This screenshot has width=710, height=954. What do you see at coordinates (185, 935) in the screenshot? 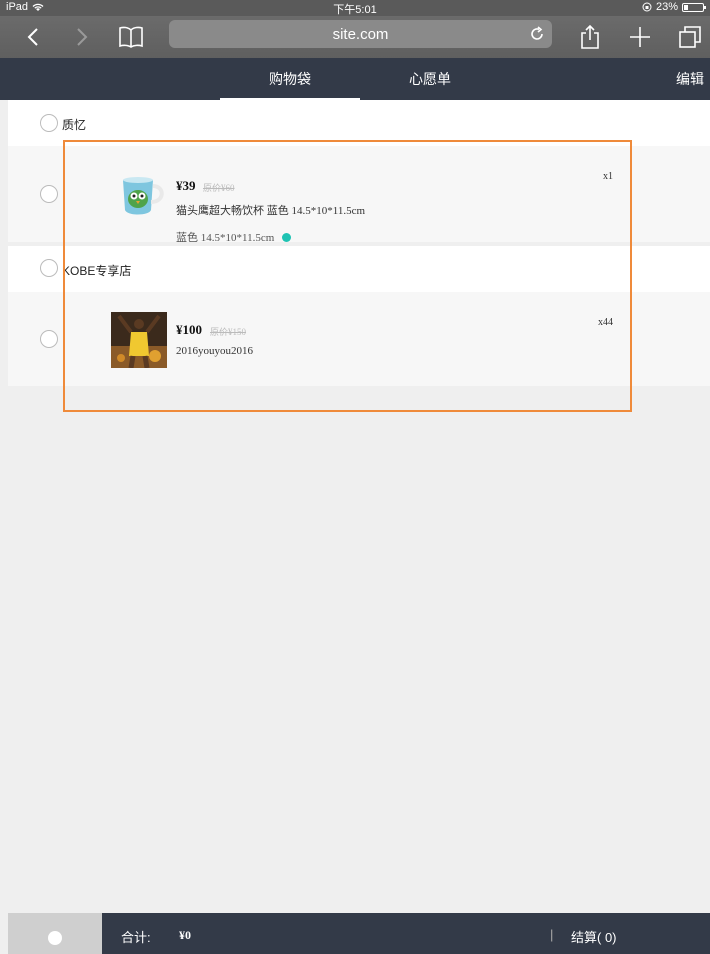
I see `total-value: ¥0` at bounding box center [185, 935].